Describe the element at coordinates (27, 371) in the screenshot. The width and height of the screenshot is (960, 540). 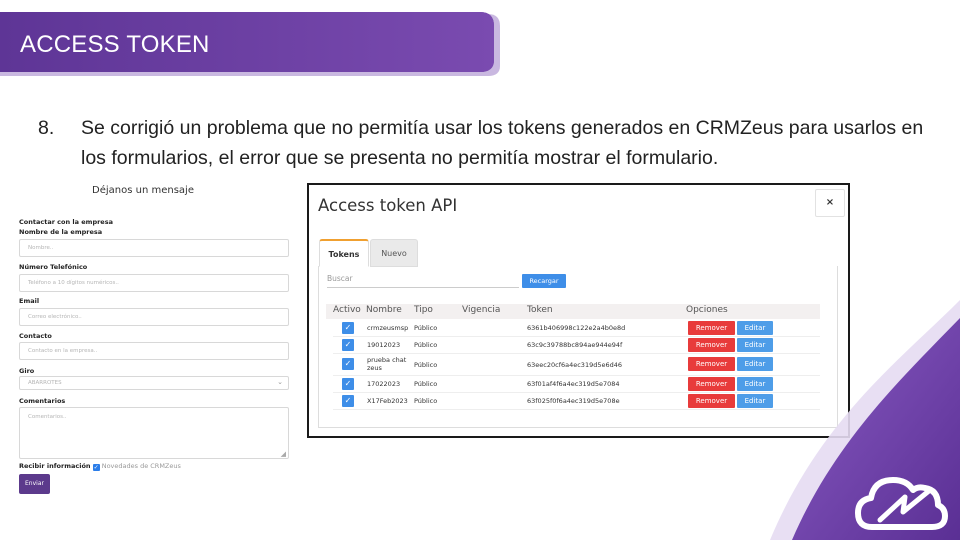
I see `giro-label: Giro` at that location.